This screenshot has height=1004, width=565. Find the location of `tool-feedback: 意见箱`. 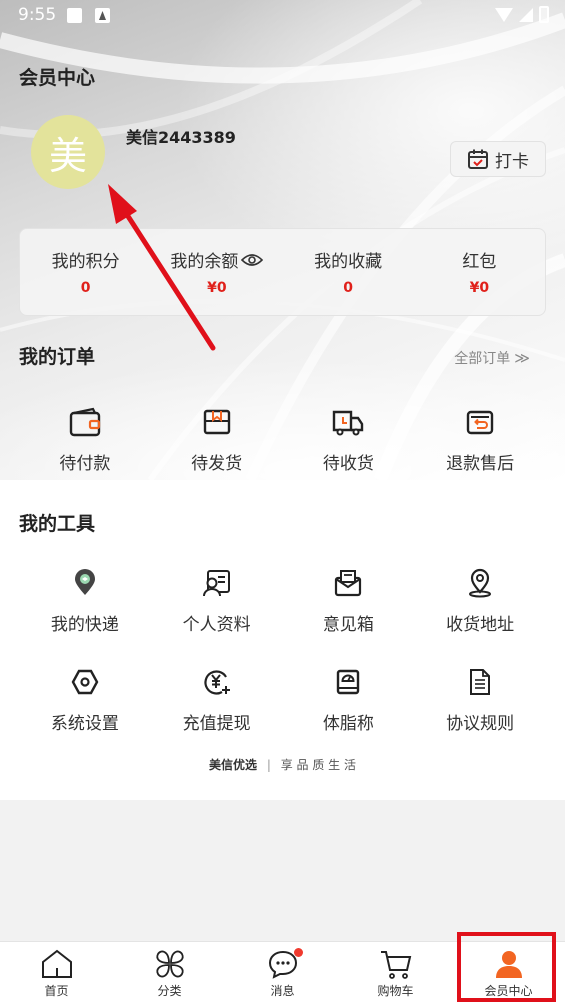

tool-feedback: 意见箱 is located at coordinates (349, 600).